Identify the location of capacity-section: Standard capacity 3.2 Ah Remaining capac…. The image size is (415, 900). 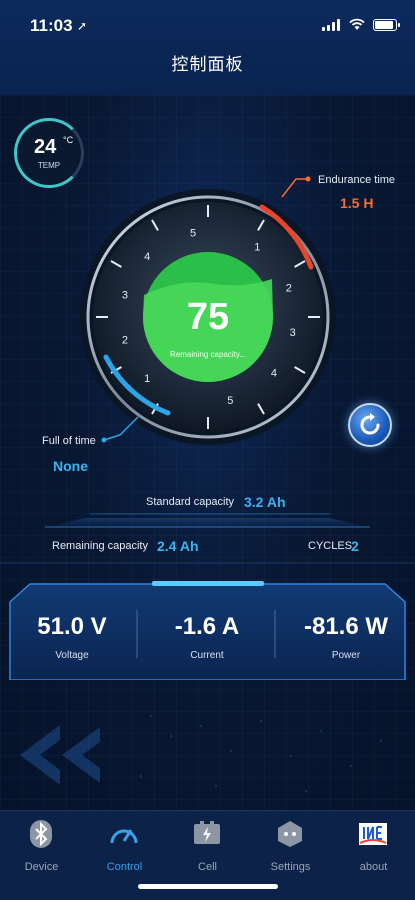
(207, 527).